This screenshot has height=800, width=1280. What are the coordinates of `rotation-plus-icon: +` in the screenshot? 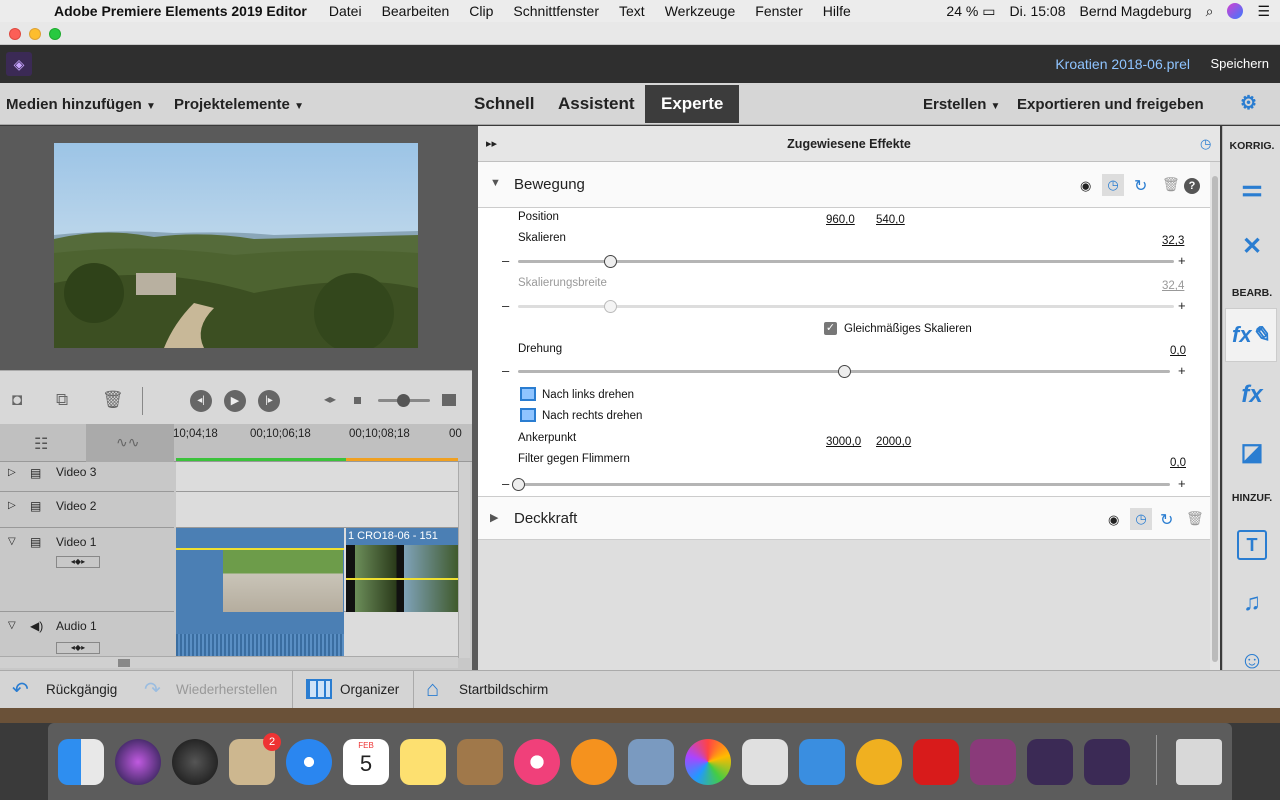 It's located at (1182, 370).